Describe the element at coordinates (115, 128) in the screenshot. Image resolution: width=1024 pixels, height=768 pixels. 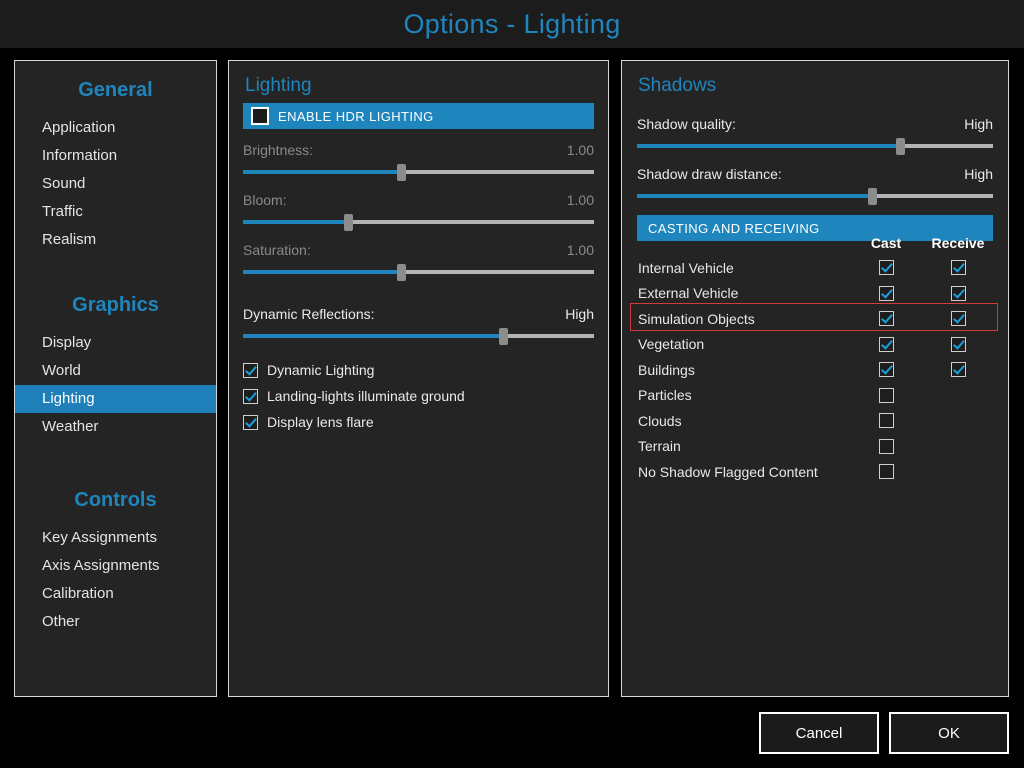
I see `sidebar-item-application: Application` at that location.